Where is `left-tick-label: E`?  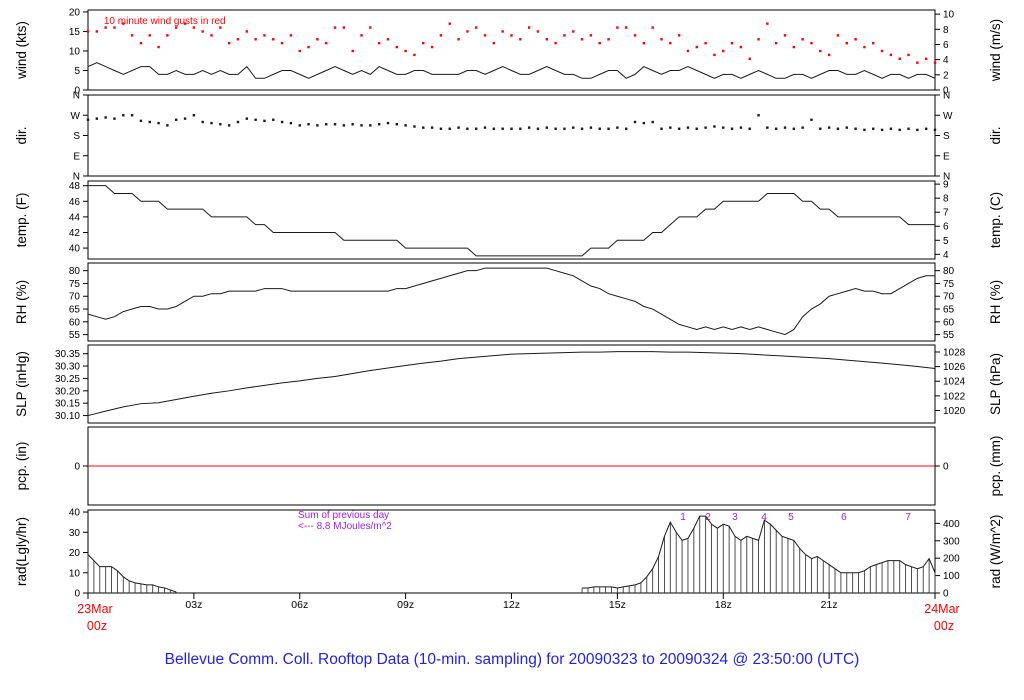
left-tick-label: E is located at coordinates (76, 156).